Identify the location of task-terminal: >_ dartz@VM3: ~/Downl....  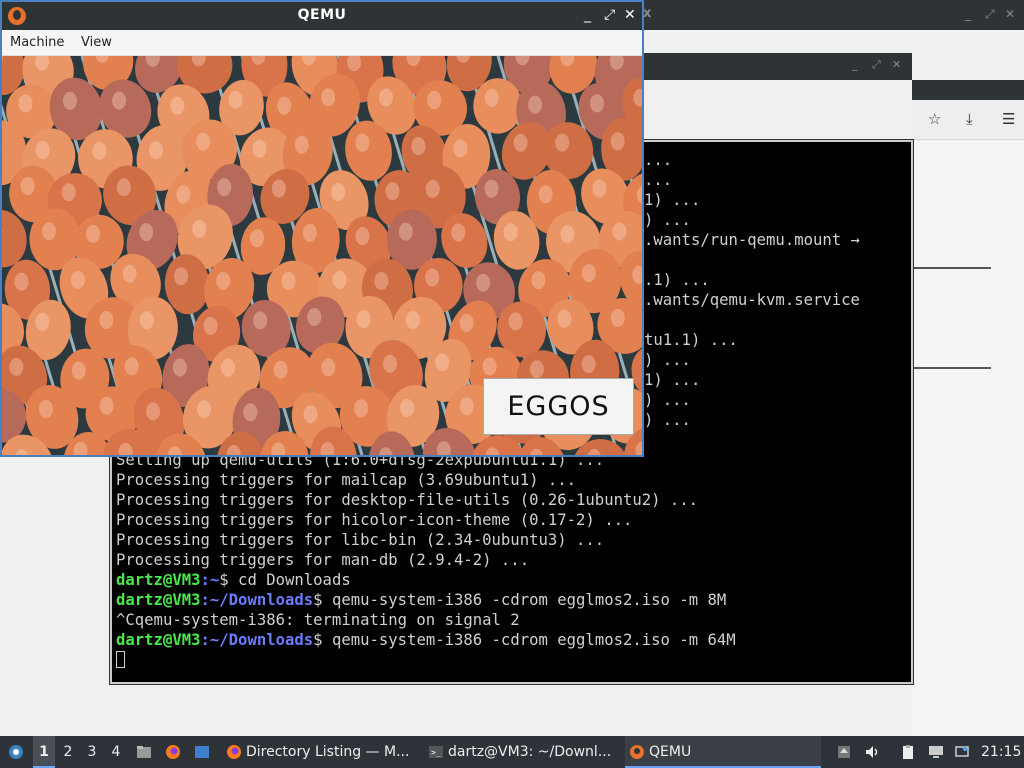
(522, 752).